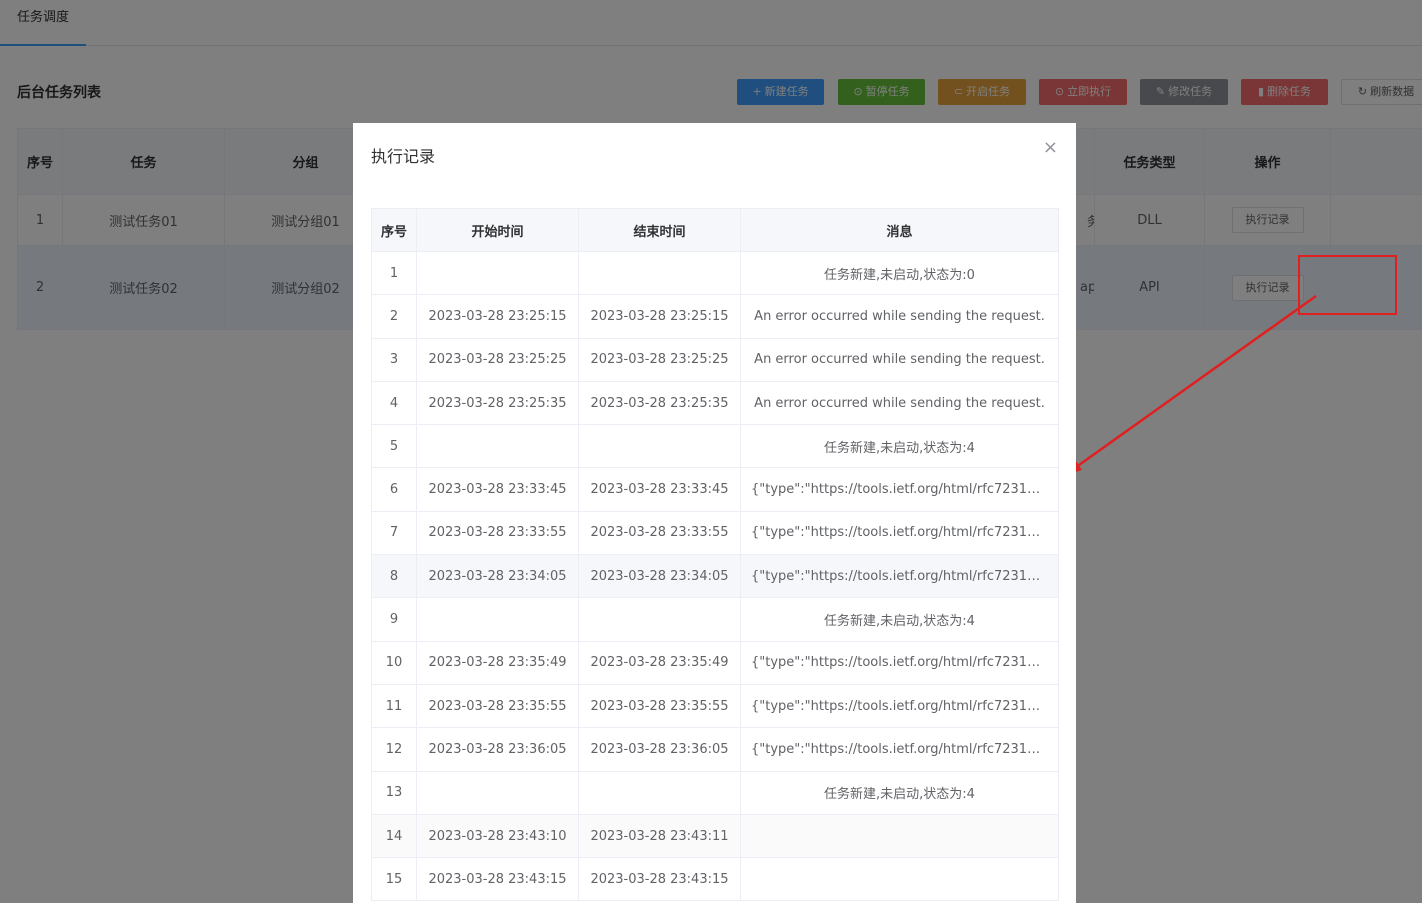 This screenshot has height=903, width=1422. I want to click on table-row: 9 任务新建,未启动,状态为:4, so click(715, 619).